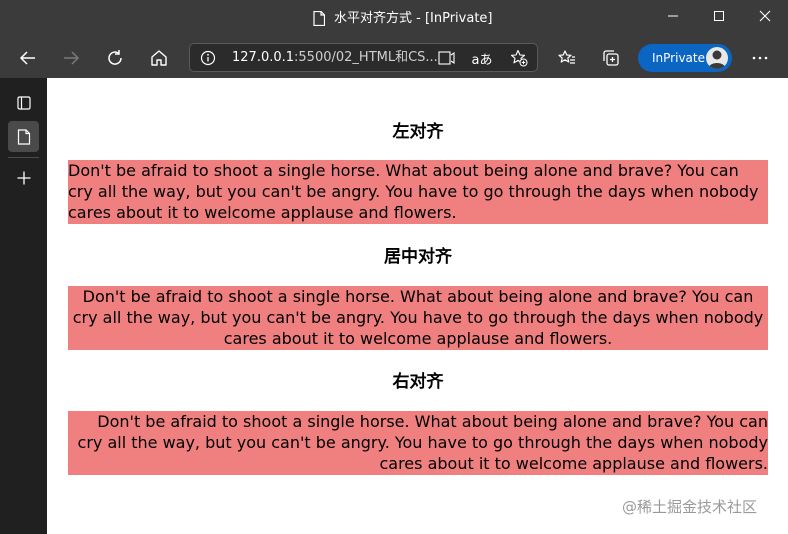 Image resolution: width=788 pixels, height=534 pixels. I want to click on tab-actions-button, so click(23, 102).